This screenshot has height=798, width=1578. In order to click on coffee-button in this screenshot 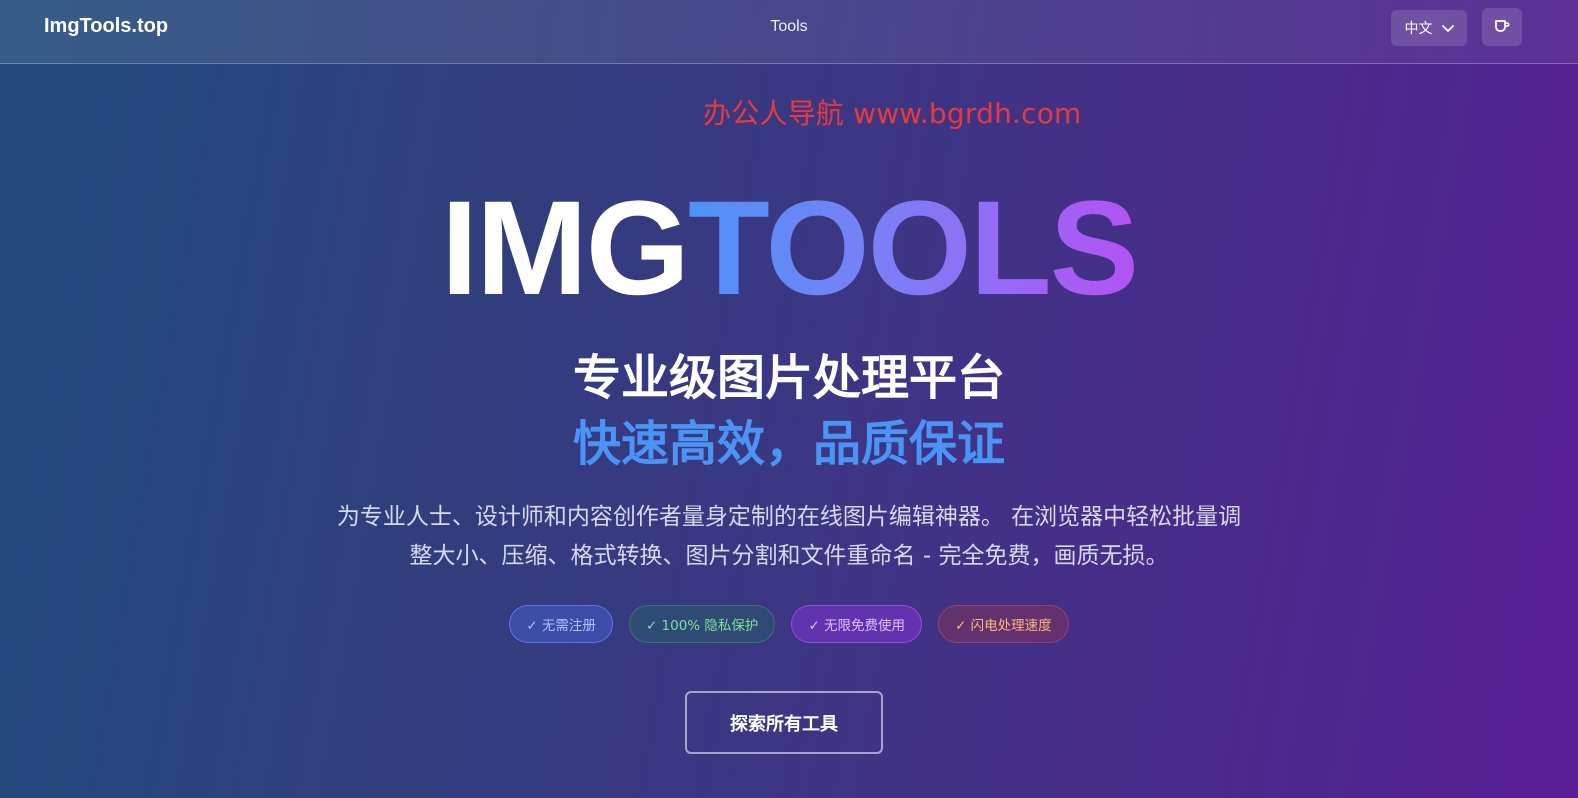, I will do `click(1502, 27)`.